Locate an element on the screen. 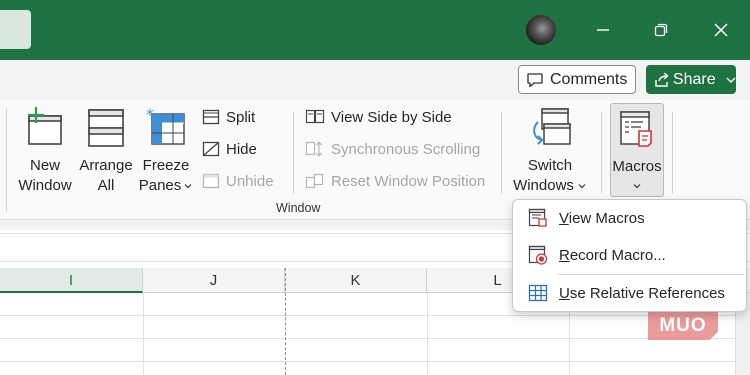  split-icon is located at coordinates (211, 117).